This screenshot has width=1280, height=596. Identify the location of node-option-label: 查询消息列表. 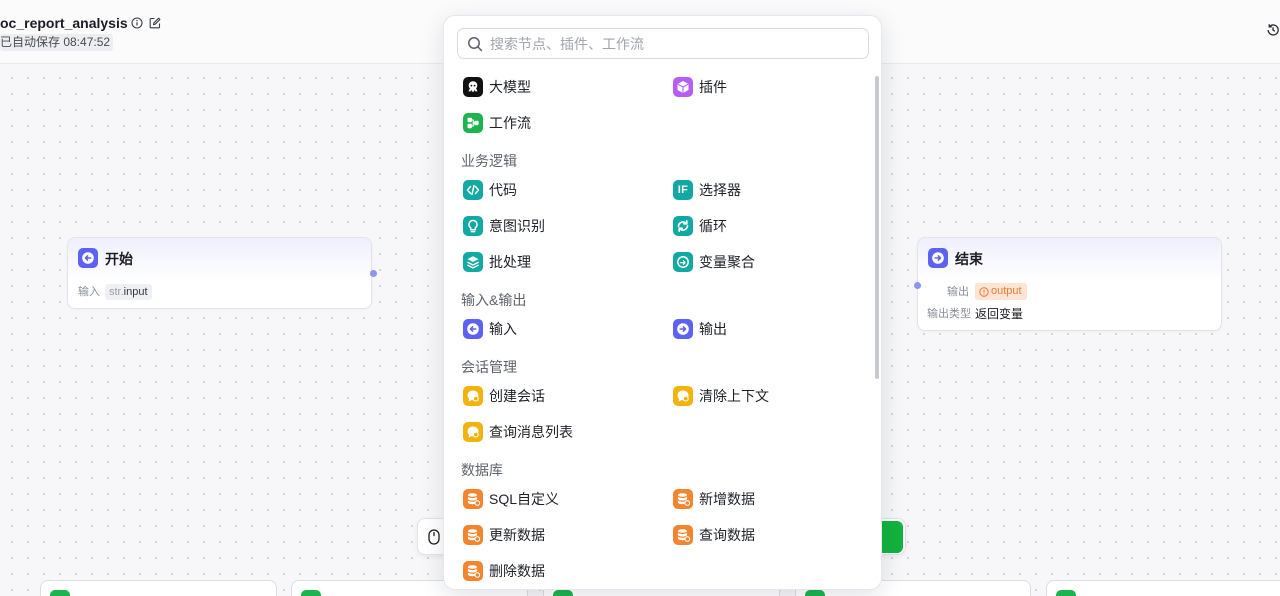
(531, 432).